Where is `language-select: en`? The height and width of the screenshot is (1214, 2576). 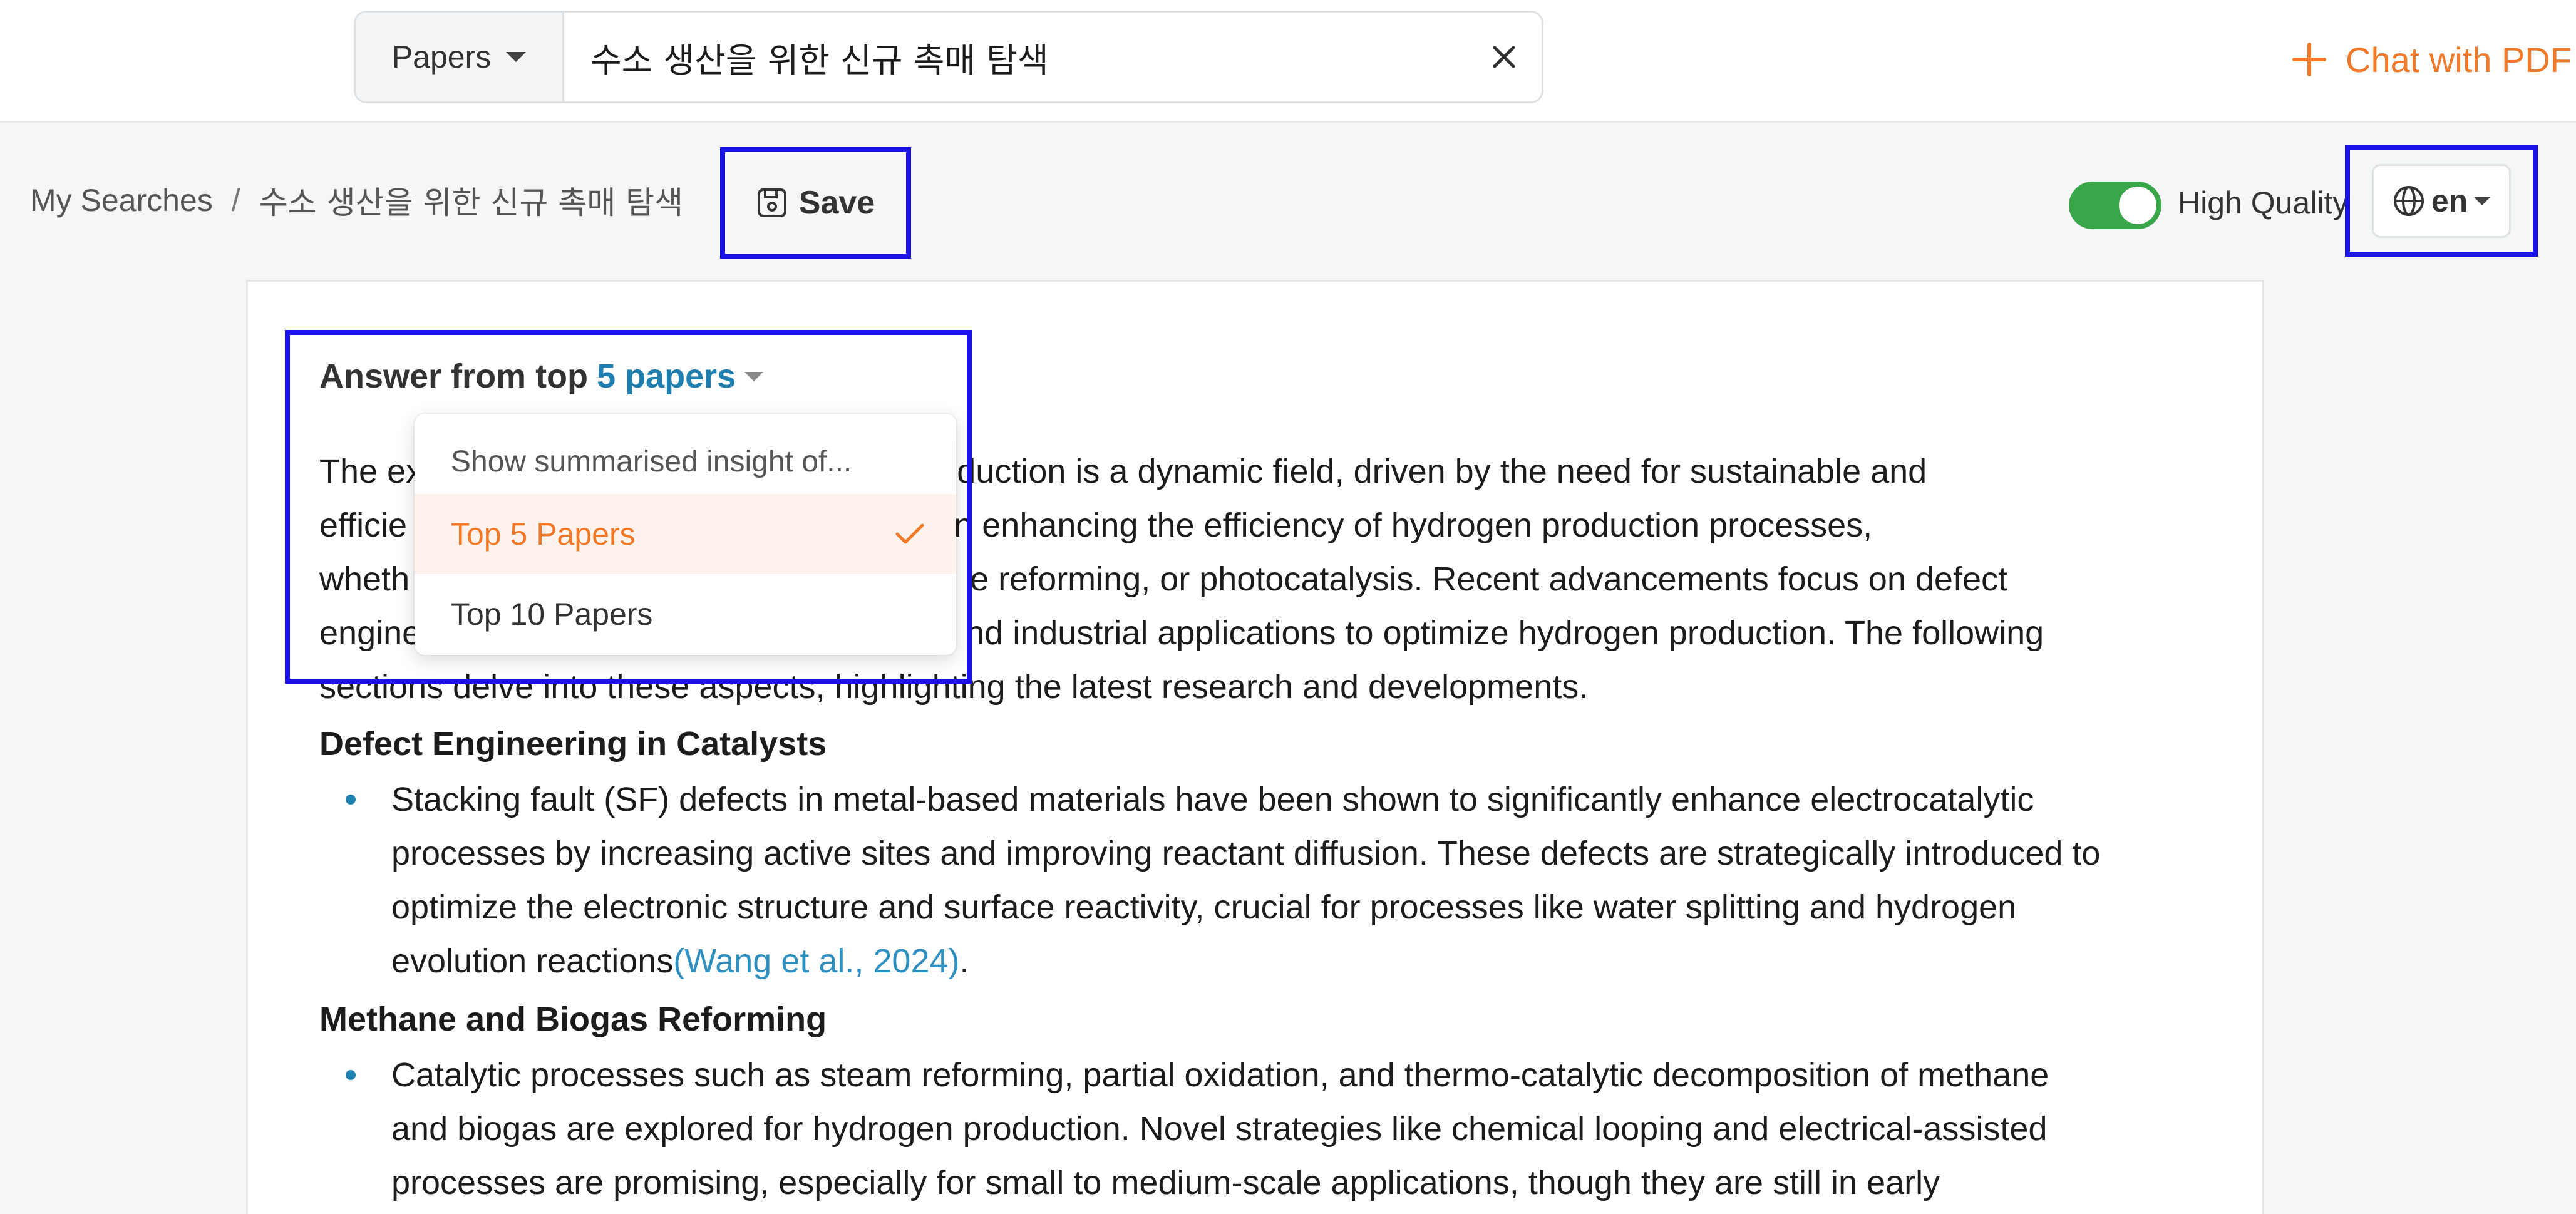
language-select: en is located at coordinates (2441, 201).